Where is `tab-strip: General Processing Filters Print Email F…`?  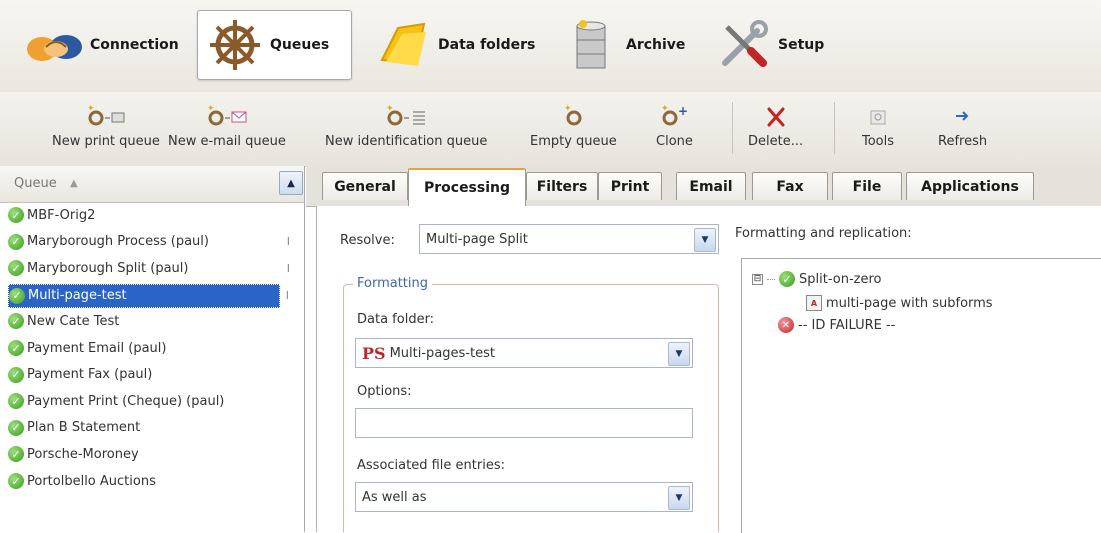
tab-strip: General Processing Filters Print Email F… is located at coordinates (703, 186).